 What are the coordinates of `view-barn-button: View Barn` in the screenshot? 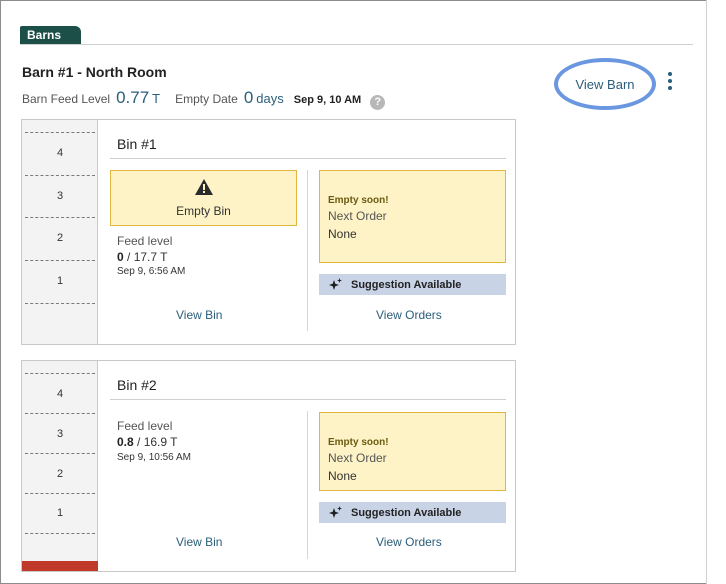 It's located at (605, 84).